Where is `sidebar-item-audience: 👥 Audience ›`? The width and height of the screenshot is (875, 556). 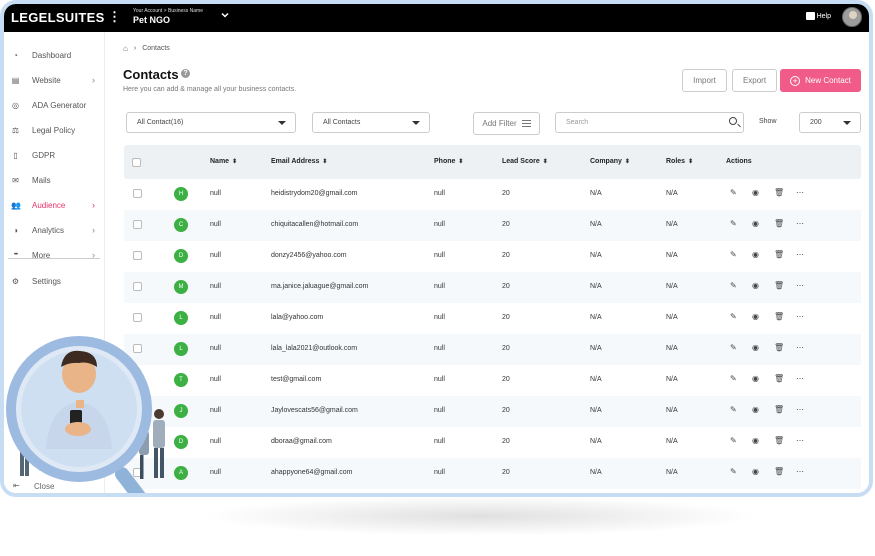 sidebar-item-audience: 👥 Audience › is located at coordinates (54, 205).